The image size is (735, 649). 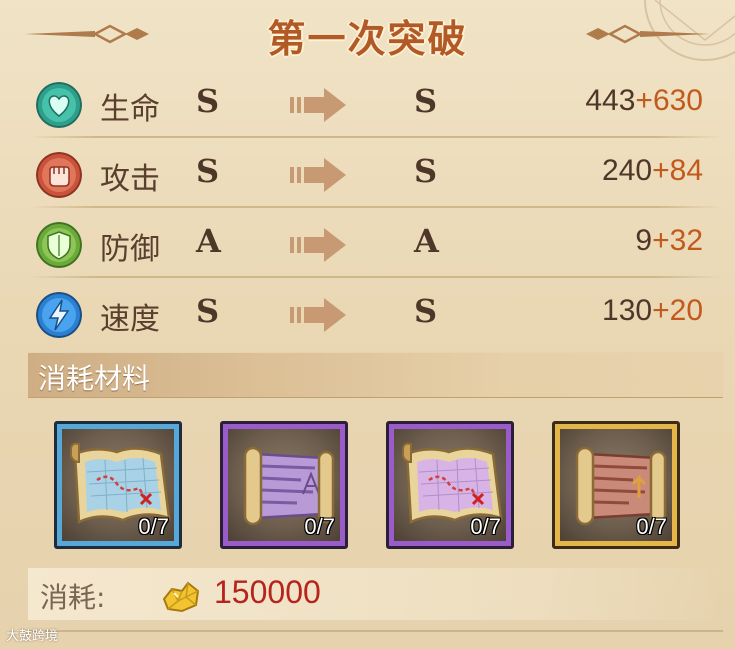 What do you see at coordinates (375, 315) in the screenshot?
I see `stat-row-speed: 速度 S S 130+20` at bounding box center [375, 315].